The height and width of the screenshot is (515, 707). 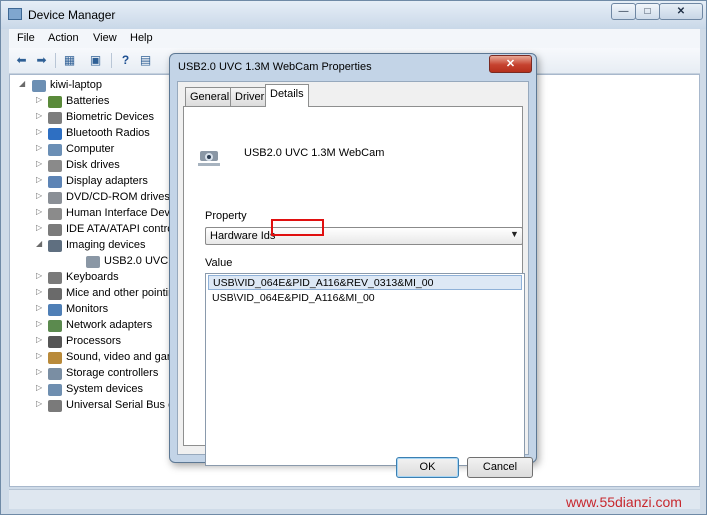 What do you see at coordinates (41, 60) in the screenshot?
I see `forward-arrow-icon: ➡` at bounding box center [41, 60].